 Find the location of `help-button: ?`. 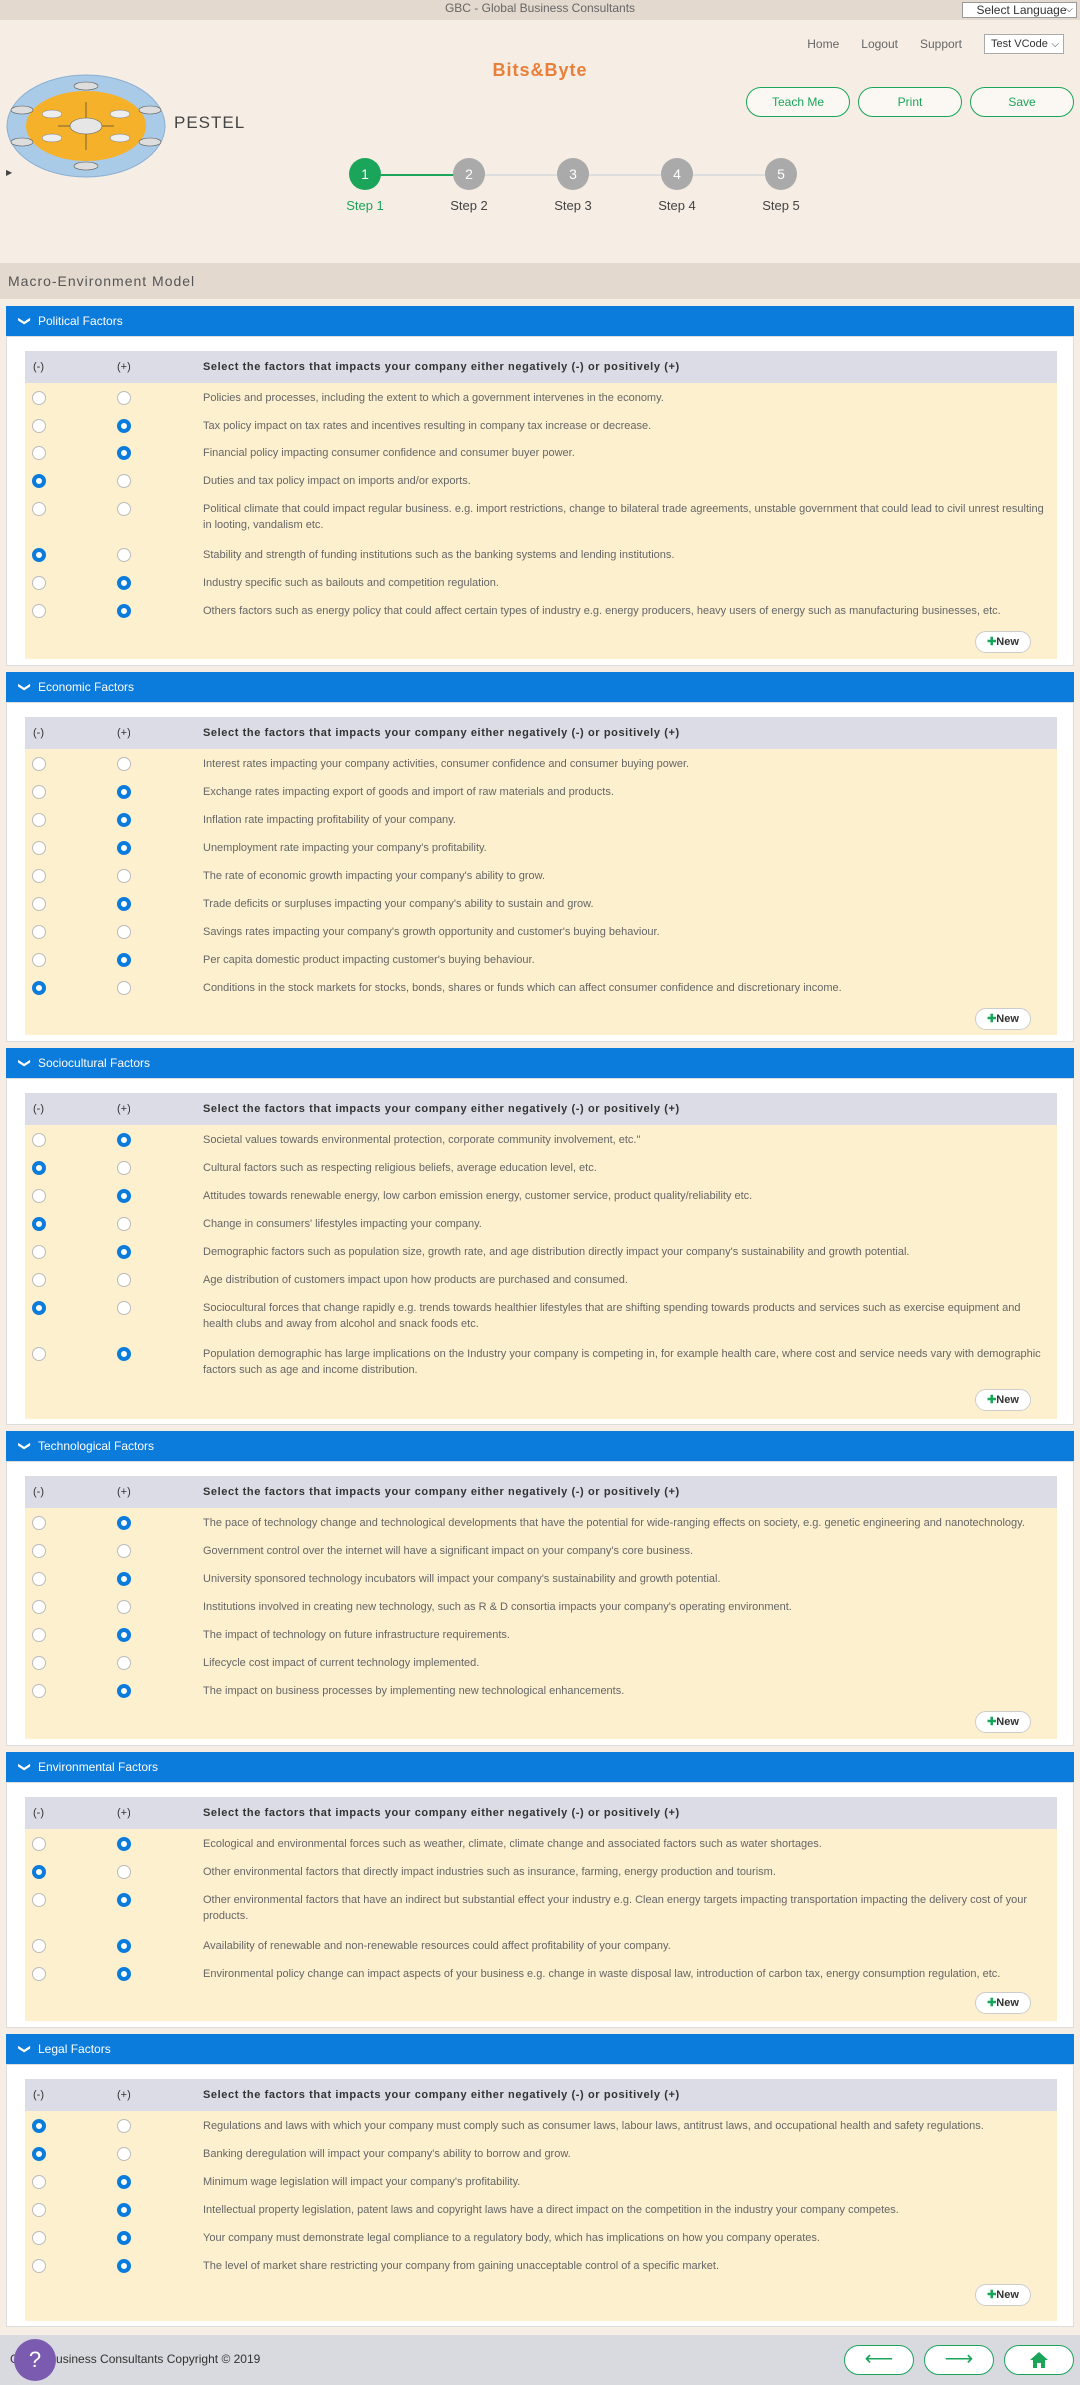

help-button: ? is located at coordinates (35, 2360).